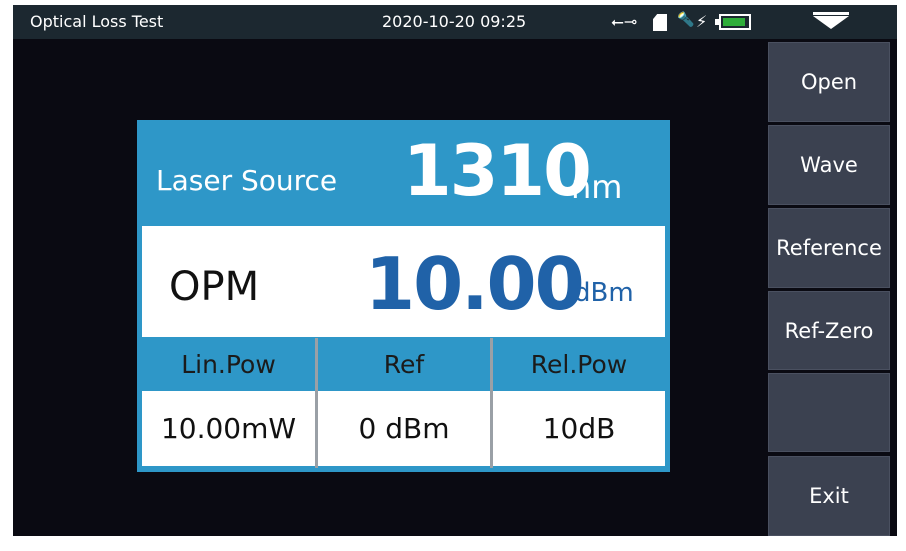 Image resolution: width=906 pixels, height=551 pixels. What do you see at coordinates (597, 187) in the screenshot?
I see `wavelength-unit: nm` at bounding box center [597, 187].